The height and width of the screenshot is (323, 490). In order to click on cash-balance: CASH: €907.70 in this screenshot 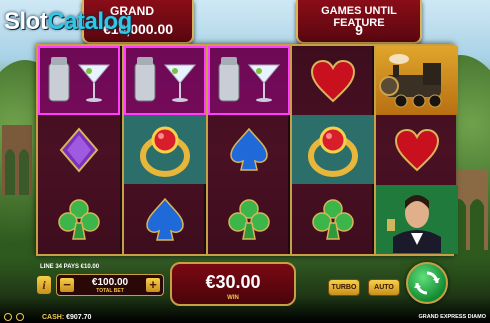, I will do `click(66, 317)`.